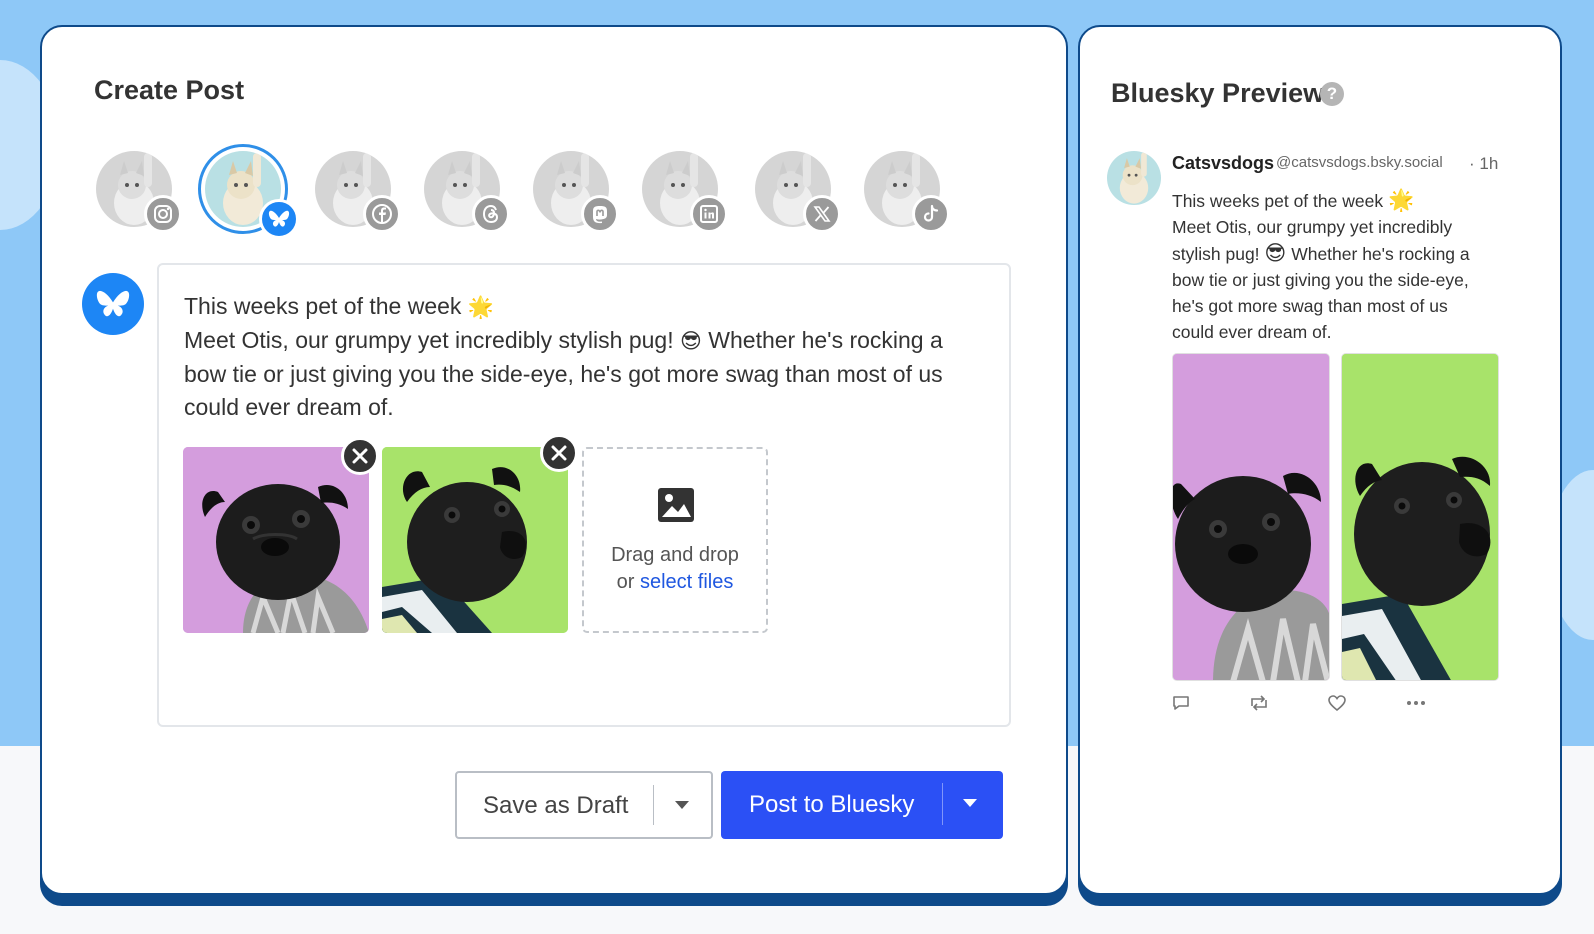 The image size is (1594, 934). Describe the element at coordinates (1252, 332) in the screenshot. I see `preview-text-line: could ever dream of.` at that location.